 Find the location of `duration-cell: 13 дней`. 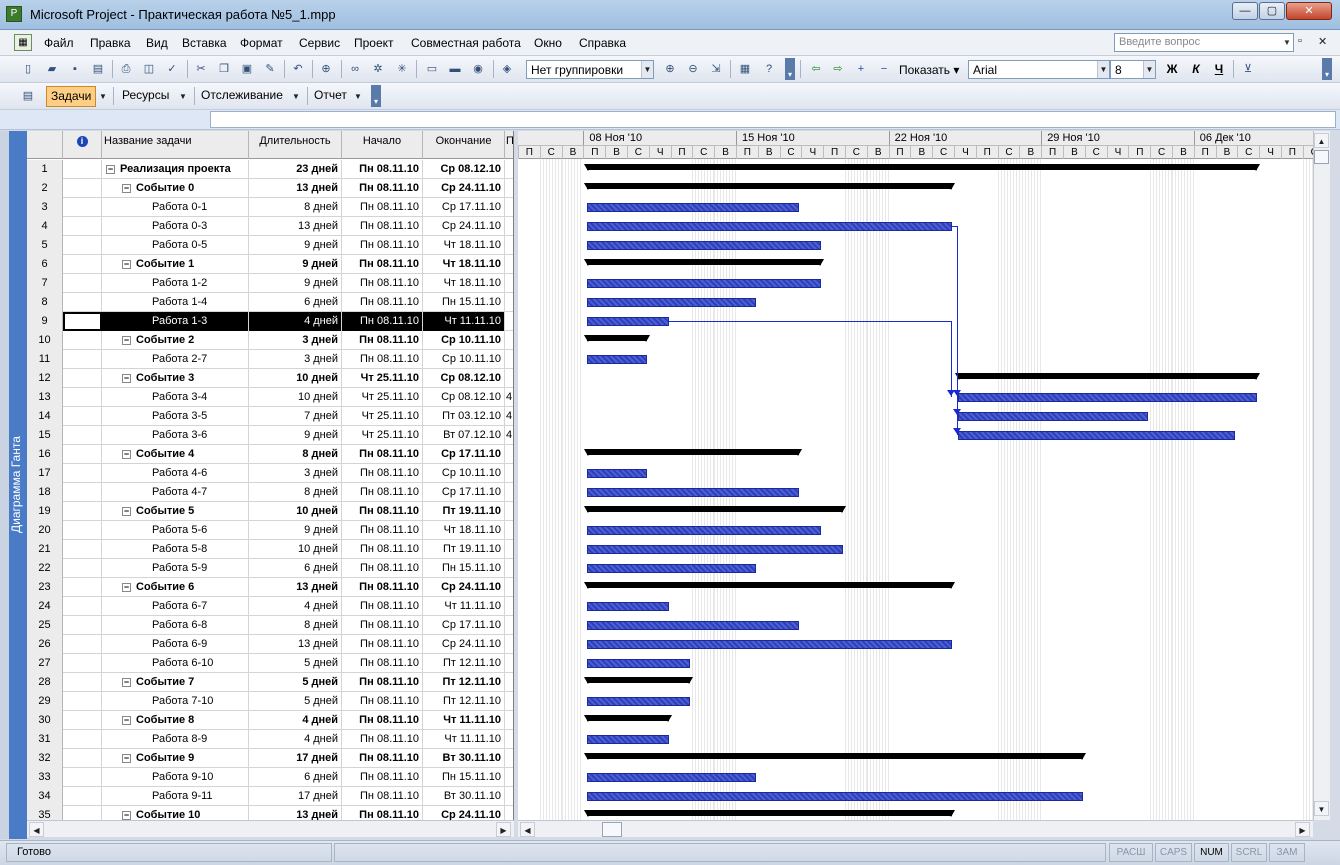

duration-cell: 13 дней is located at coordinates (295, 226).